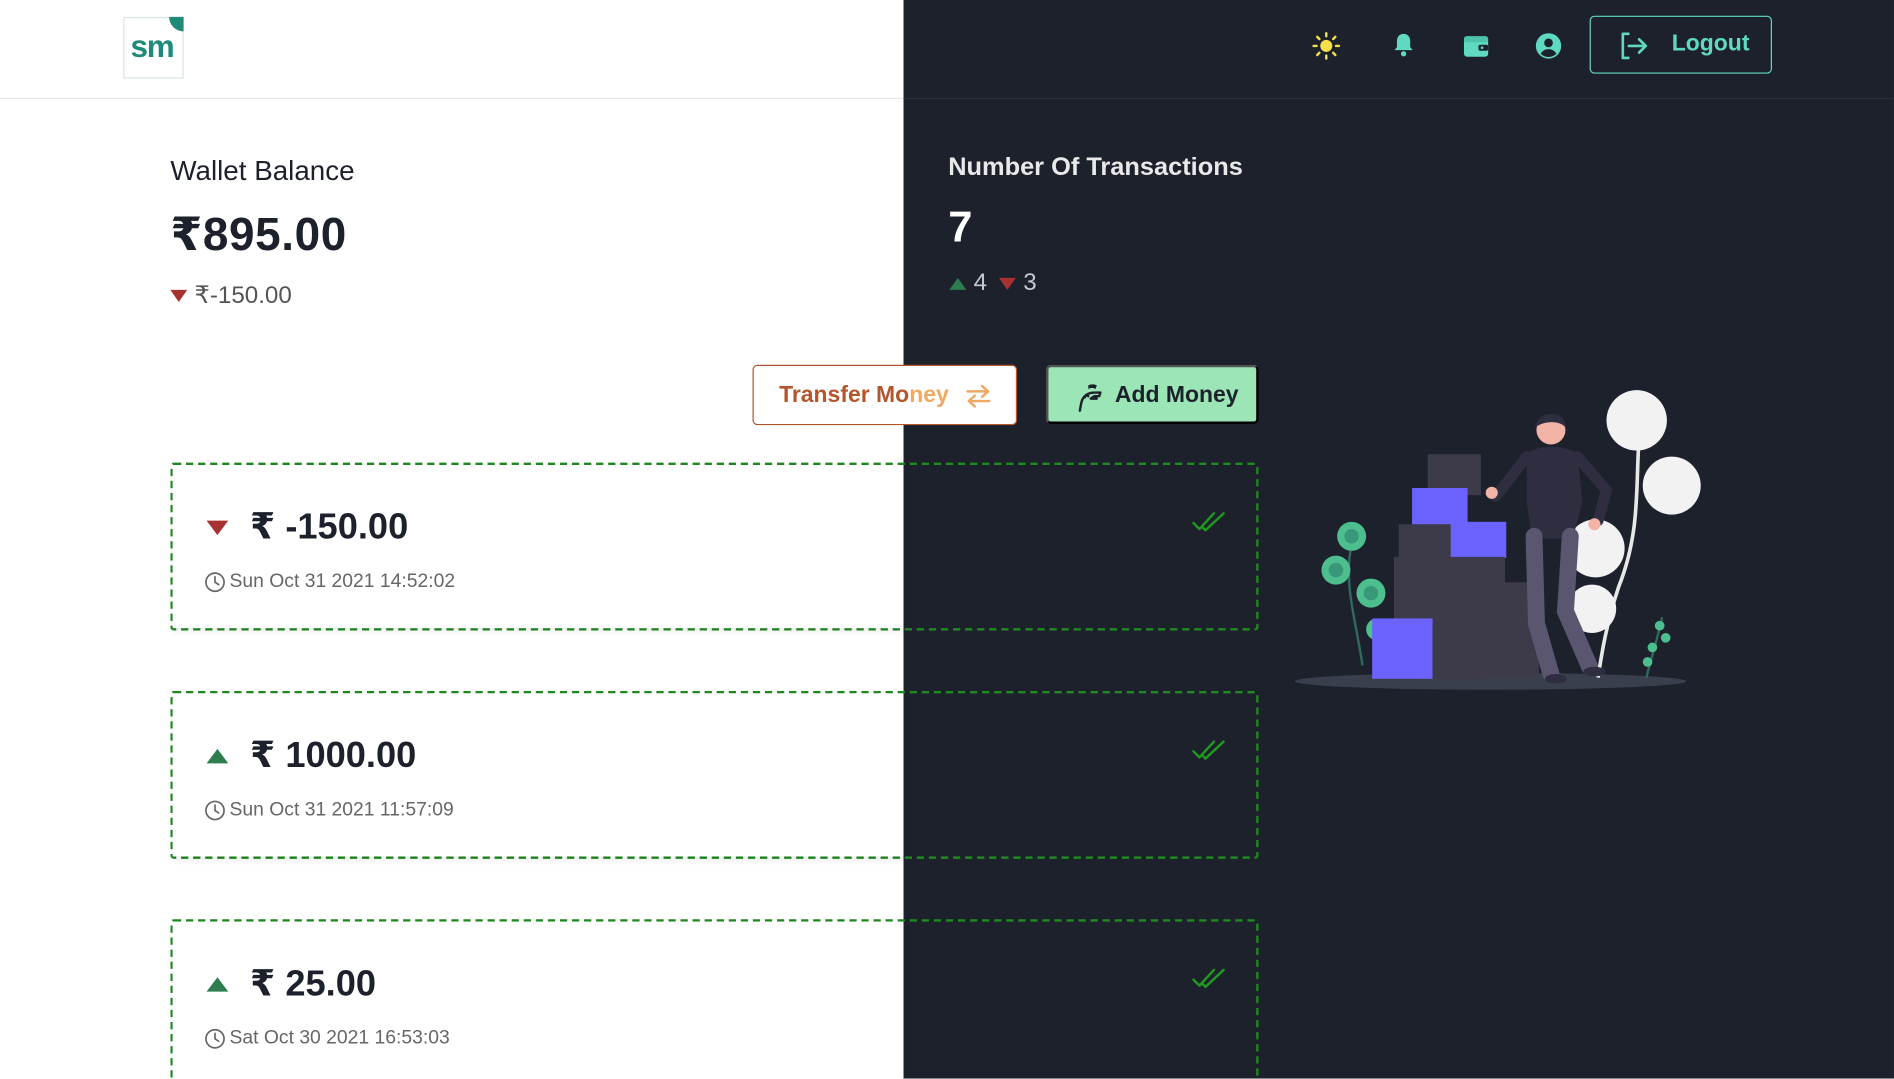  What do you see at coordinates (341, 810) in the screenshot?
I see `transaction-time: Sun Oct 31 2021 11:57:09` at bounding box center [341, 810].